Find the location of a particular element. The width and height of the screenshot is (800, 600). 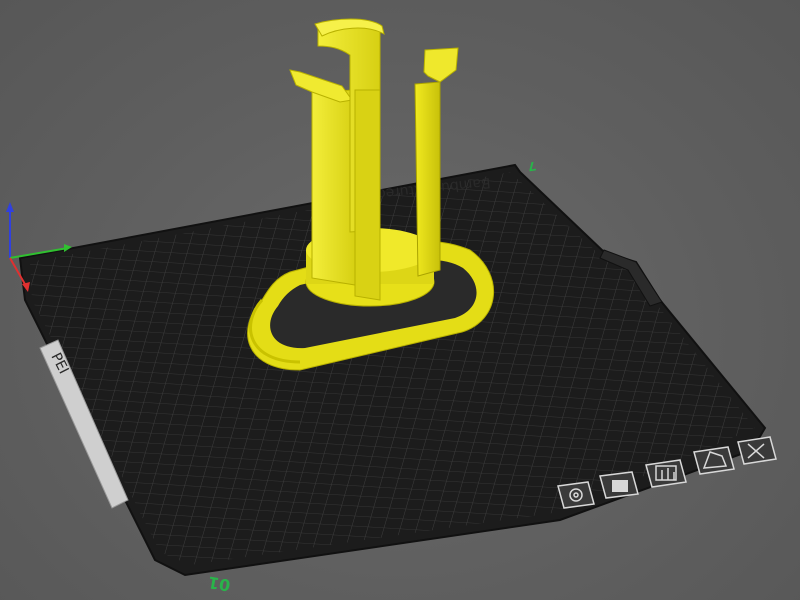

lock-icon is located at coordinates (620, 486).